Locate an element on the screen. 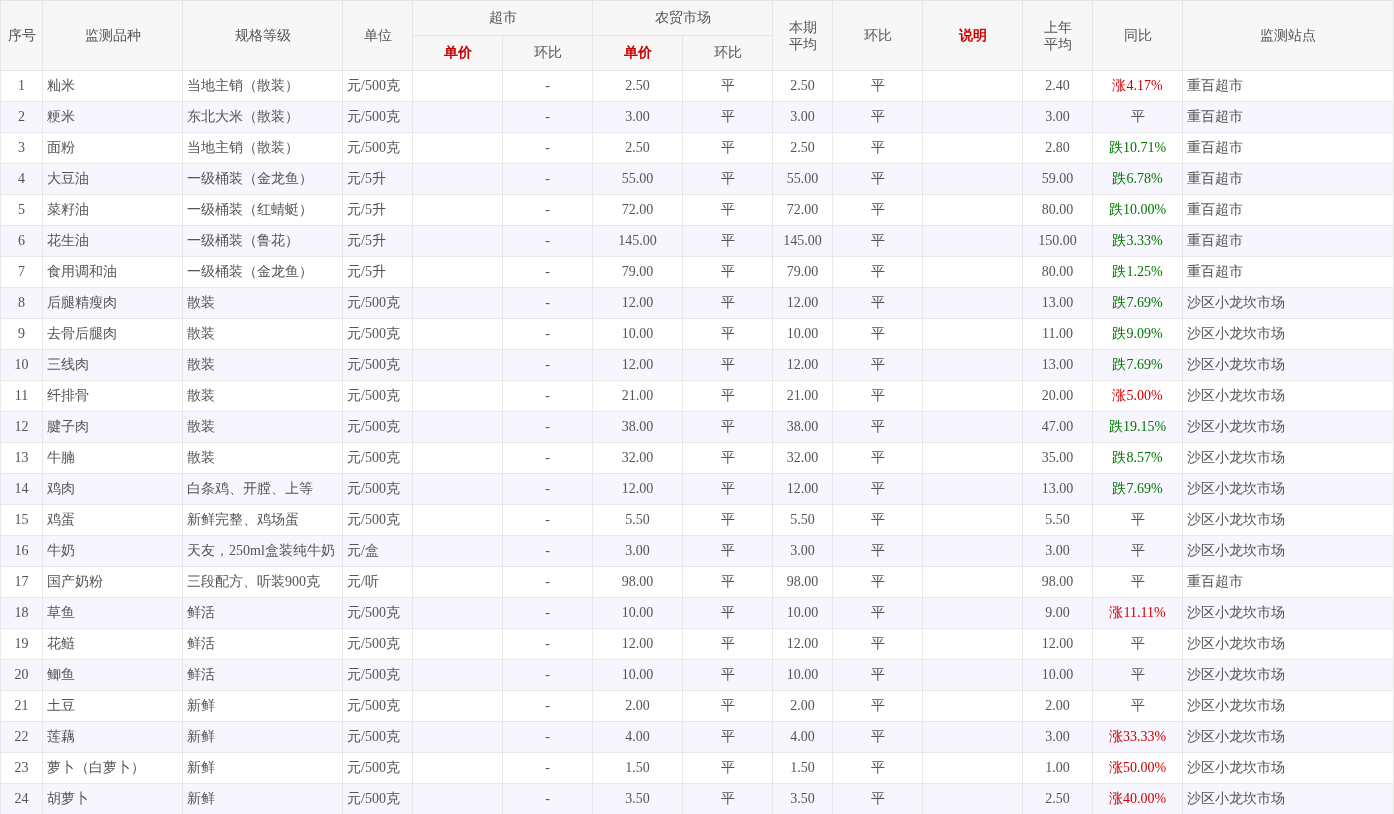  table-cell: 55.00 is located at coordinates (802, 179).